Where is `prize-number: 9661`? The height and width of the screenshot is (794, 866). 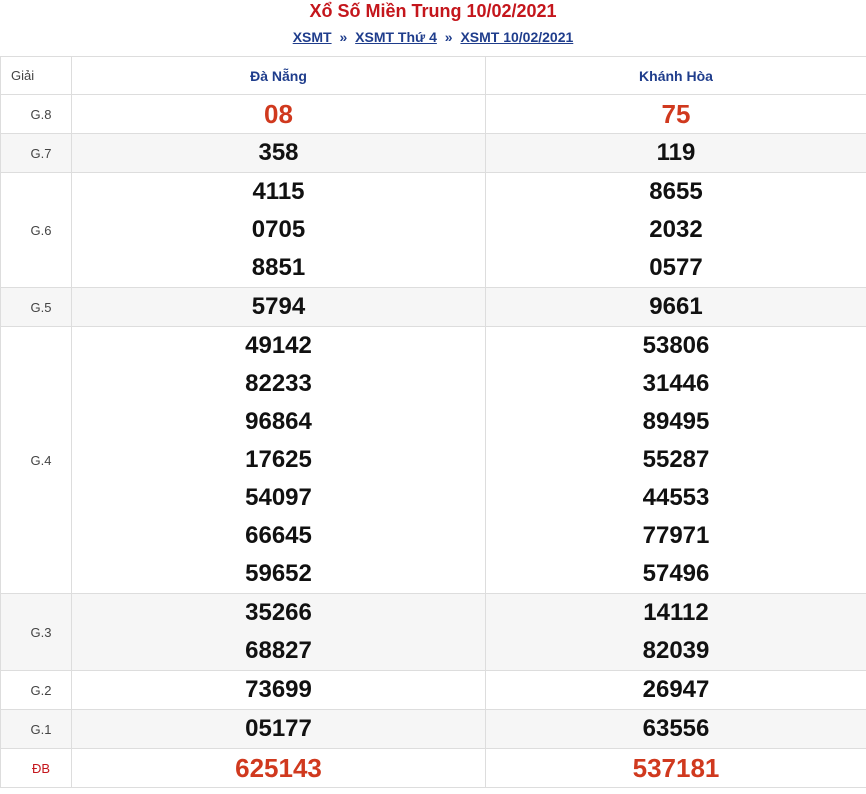 prize-number: 9661 is located at coordinates (676, 306).